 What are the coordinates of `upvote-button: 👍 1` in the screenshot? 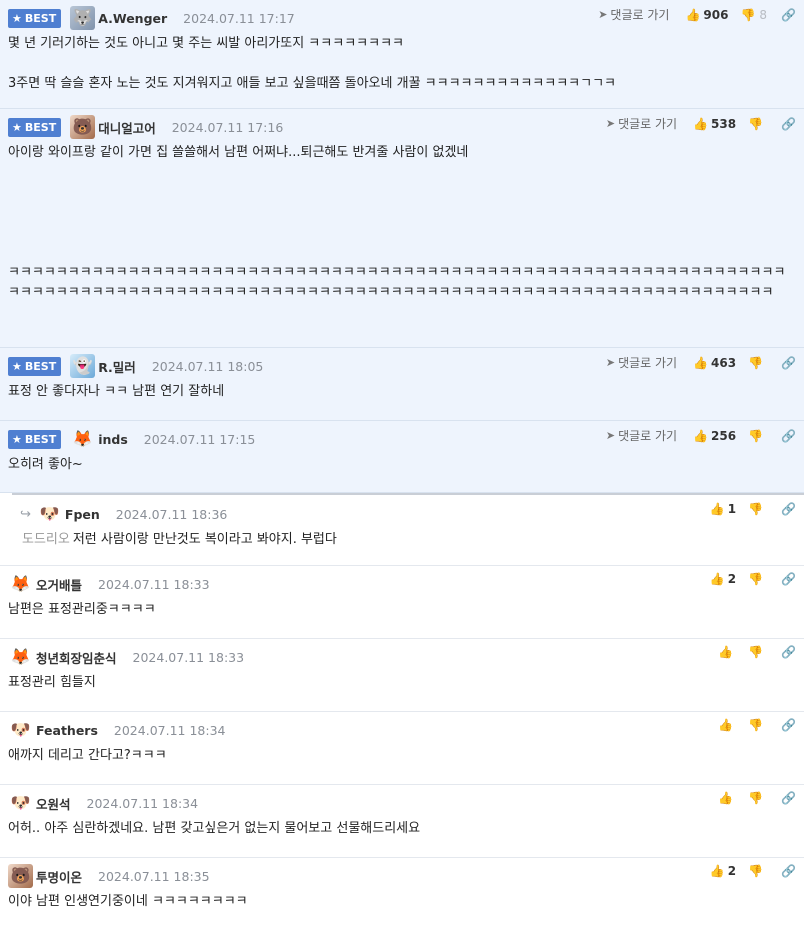 It's located at (723, 509).